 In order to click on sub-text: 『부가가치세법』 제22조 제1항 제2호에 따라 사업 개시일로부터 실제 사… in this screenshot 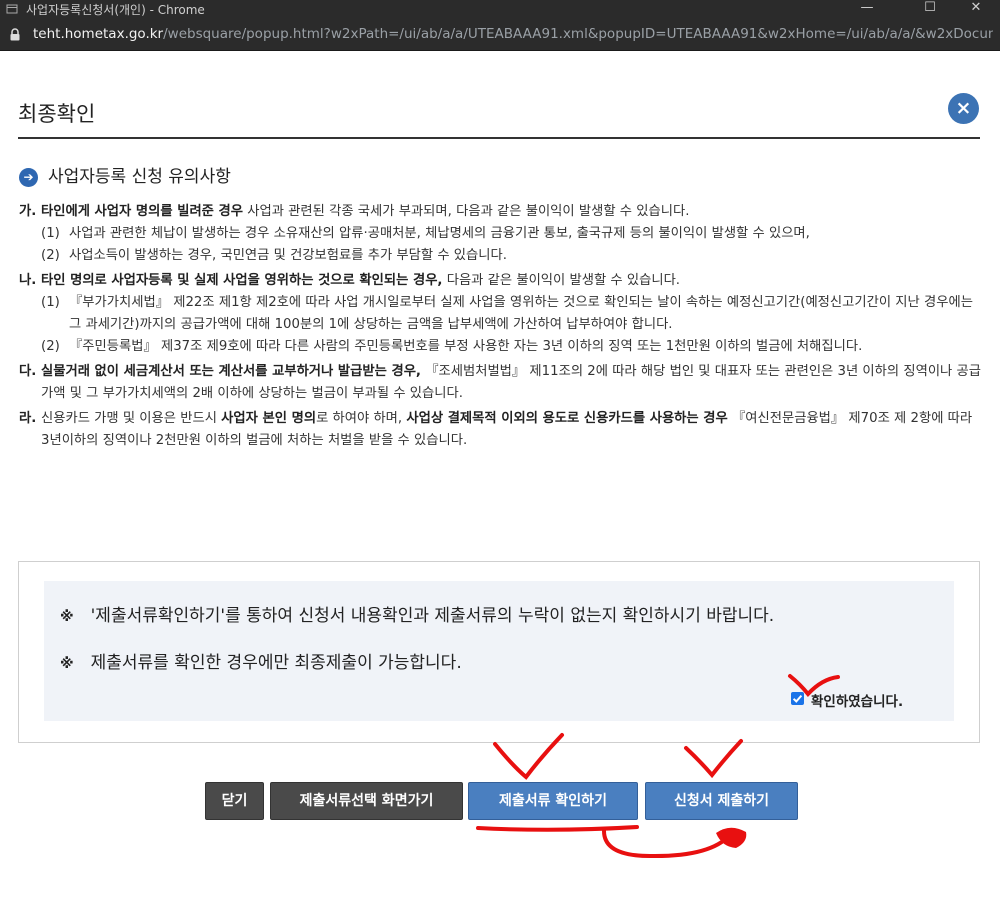, I will do `click(521, 313)`.